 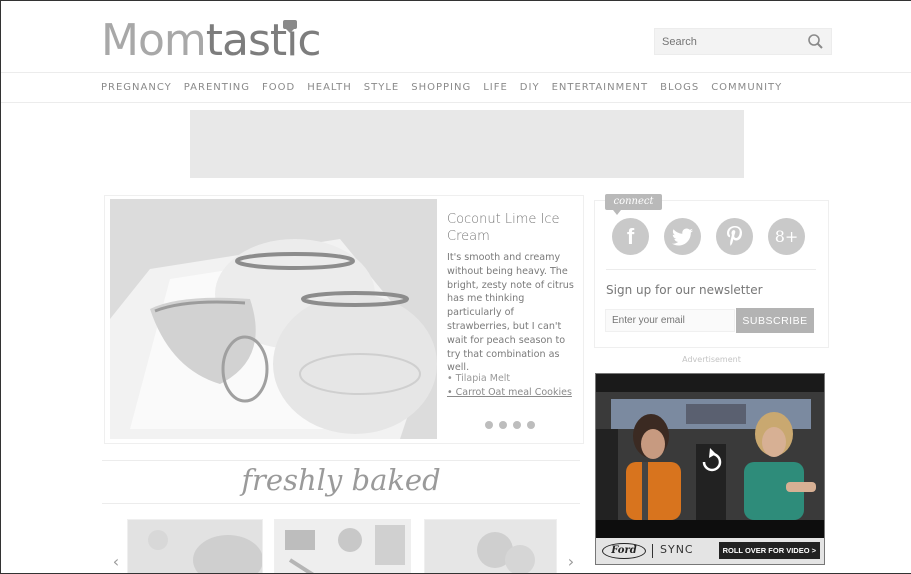 What do you see at coordinates (136, 88) in the screenshot?
I see `nav-item-pregnancy: PREGNANCY` at bounding box center [136, 88].